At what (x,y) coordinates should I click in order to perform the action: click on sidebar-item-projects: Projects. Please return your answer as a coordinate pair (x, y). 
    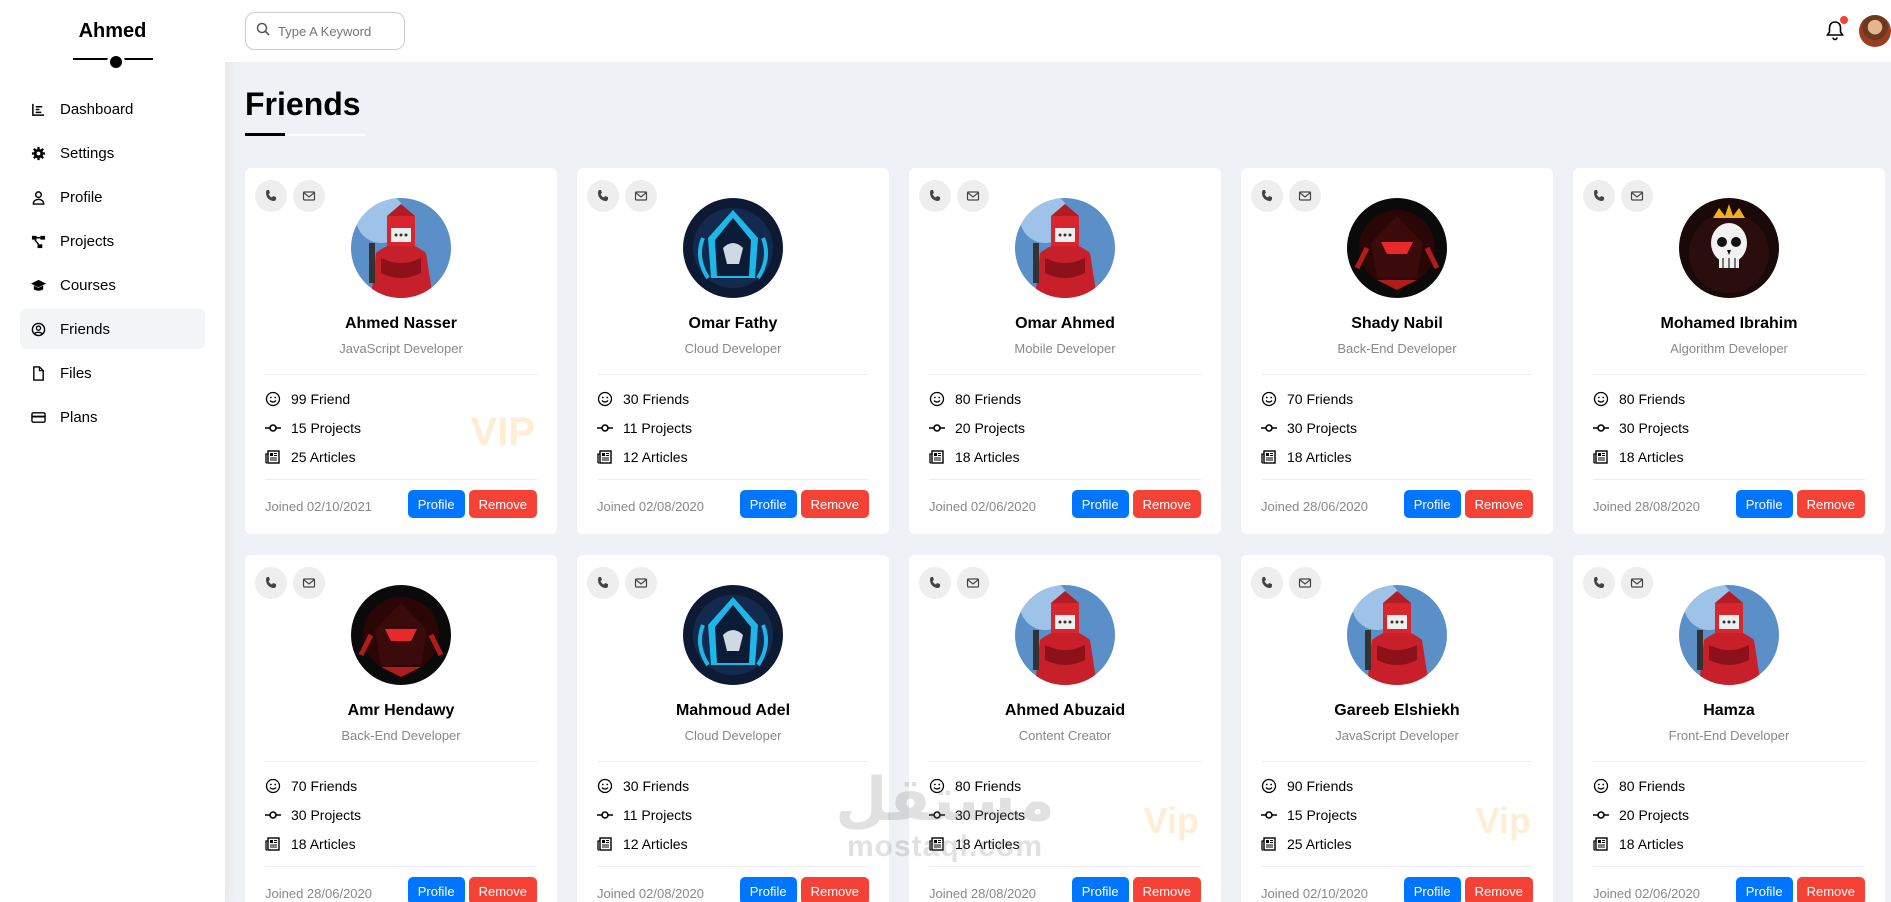
    Looking at the image, I should click on (112, 241).